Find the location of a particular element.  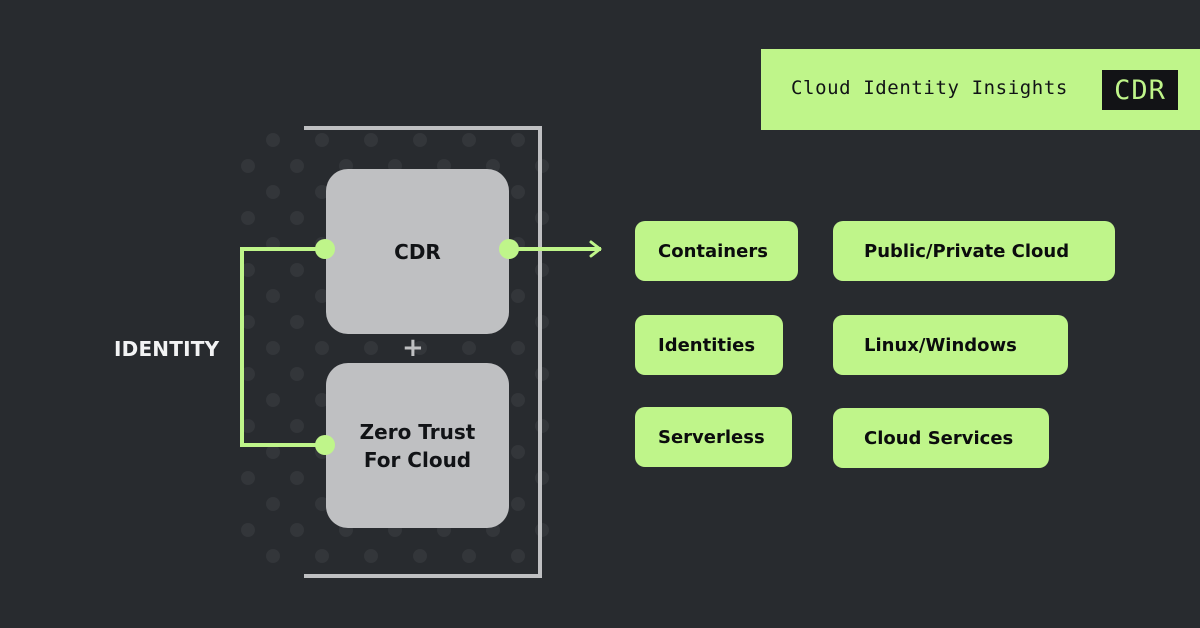

target-linux-windows: Linux/Windows is located at coordinates (950, 345).